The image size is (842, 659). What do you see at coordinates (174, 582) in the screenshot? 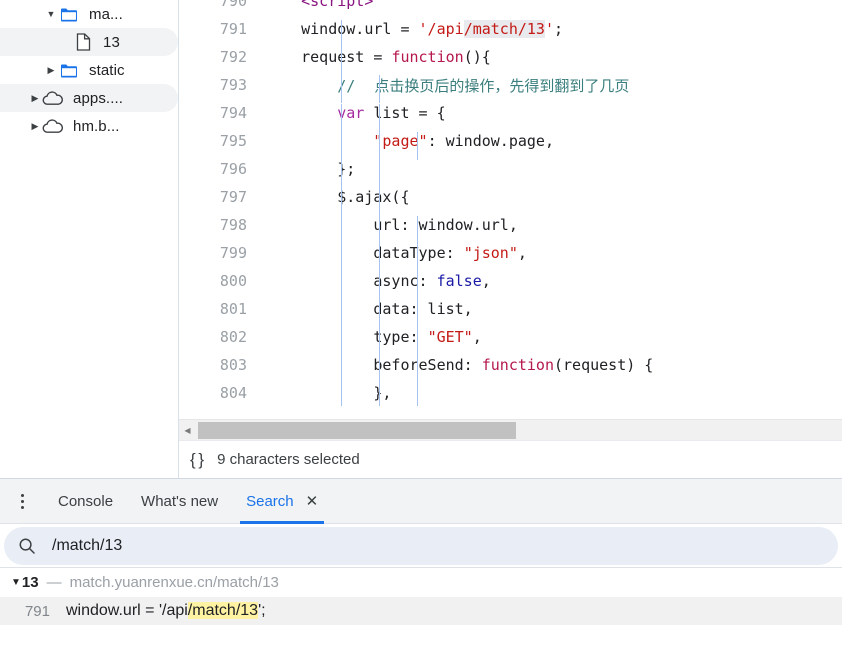
I see `search-result-group-url: match.yuanrenxue.cn/match/13` at bounding box center [174, 582].